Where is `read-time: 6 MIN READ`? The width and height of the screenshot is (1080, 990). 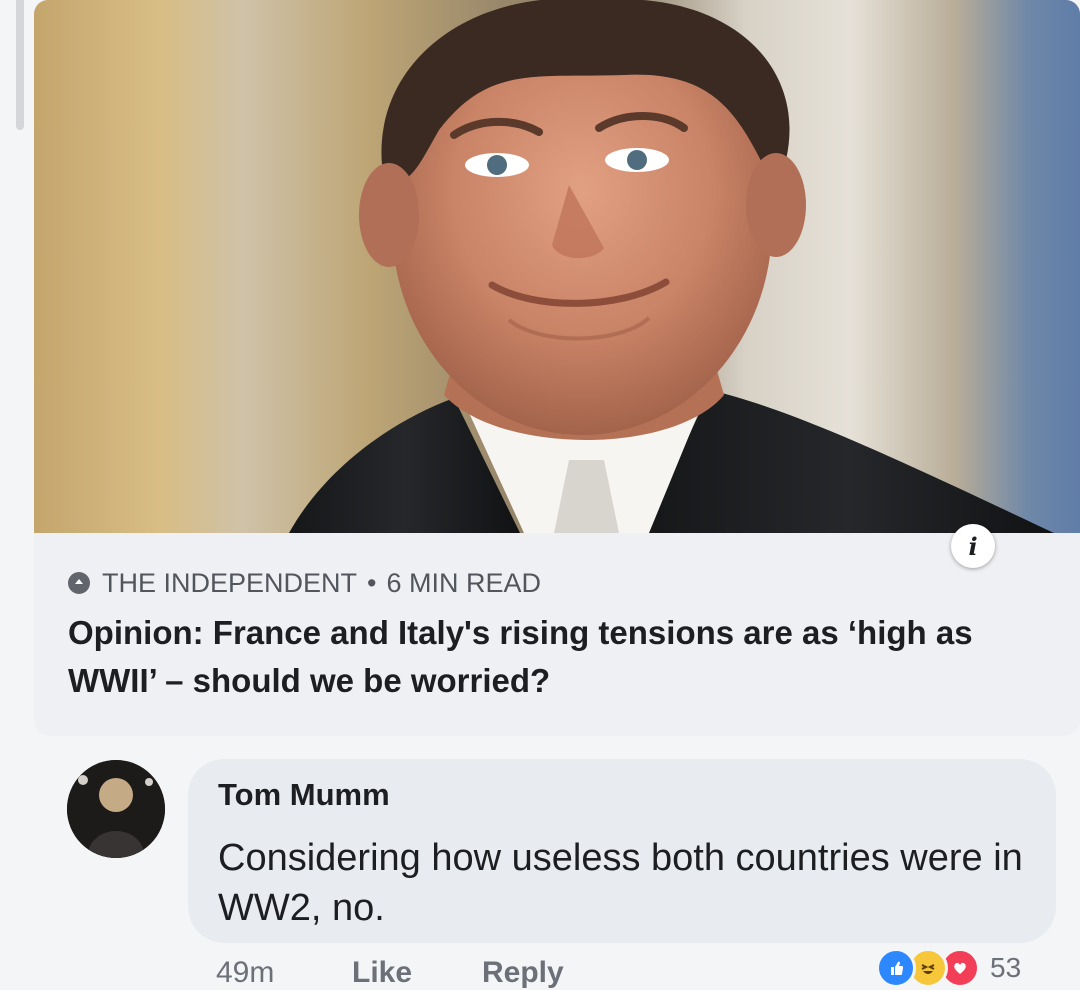
read-time: 6 MIN READ is located at coordinates (464, 582).